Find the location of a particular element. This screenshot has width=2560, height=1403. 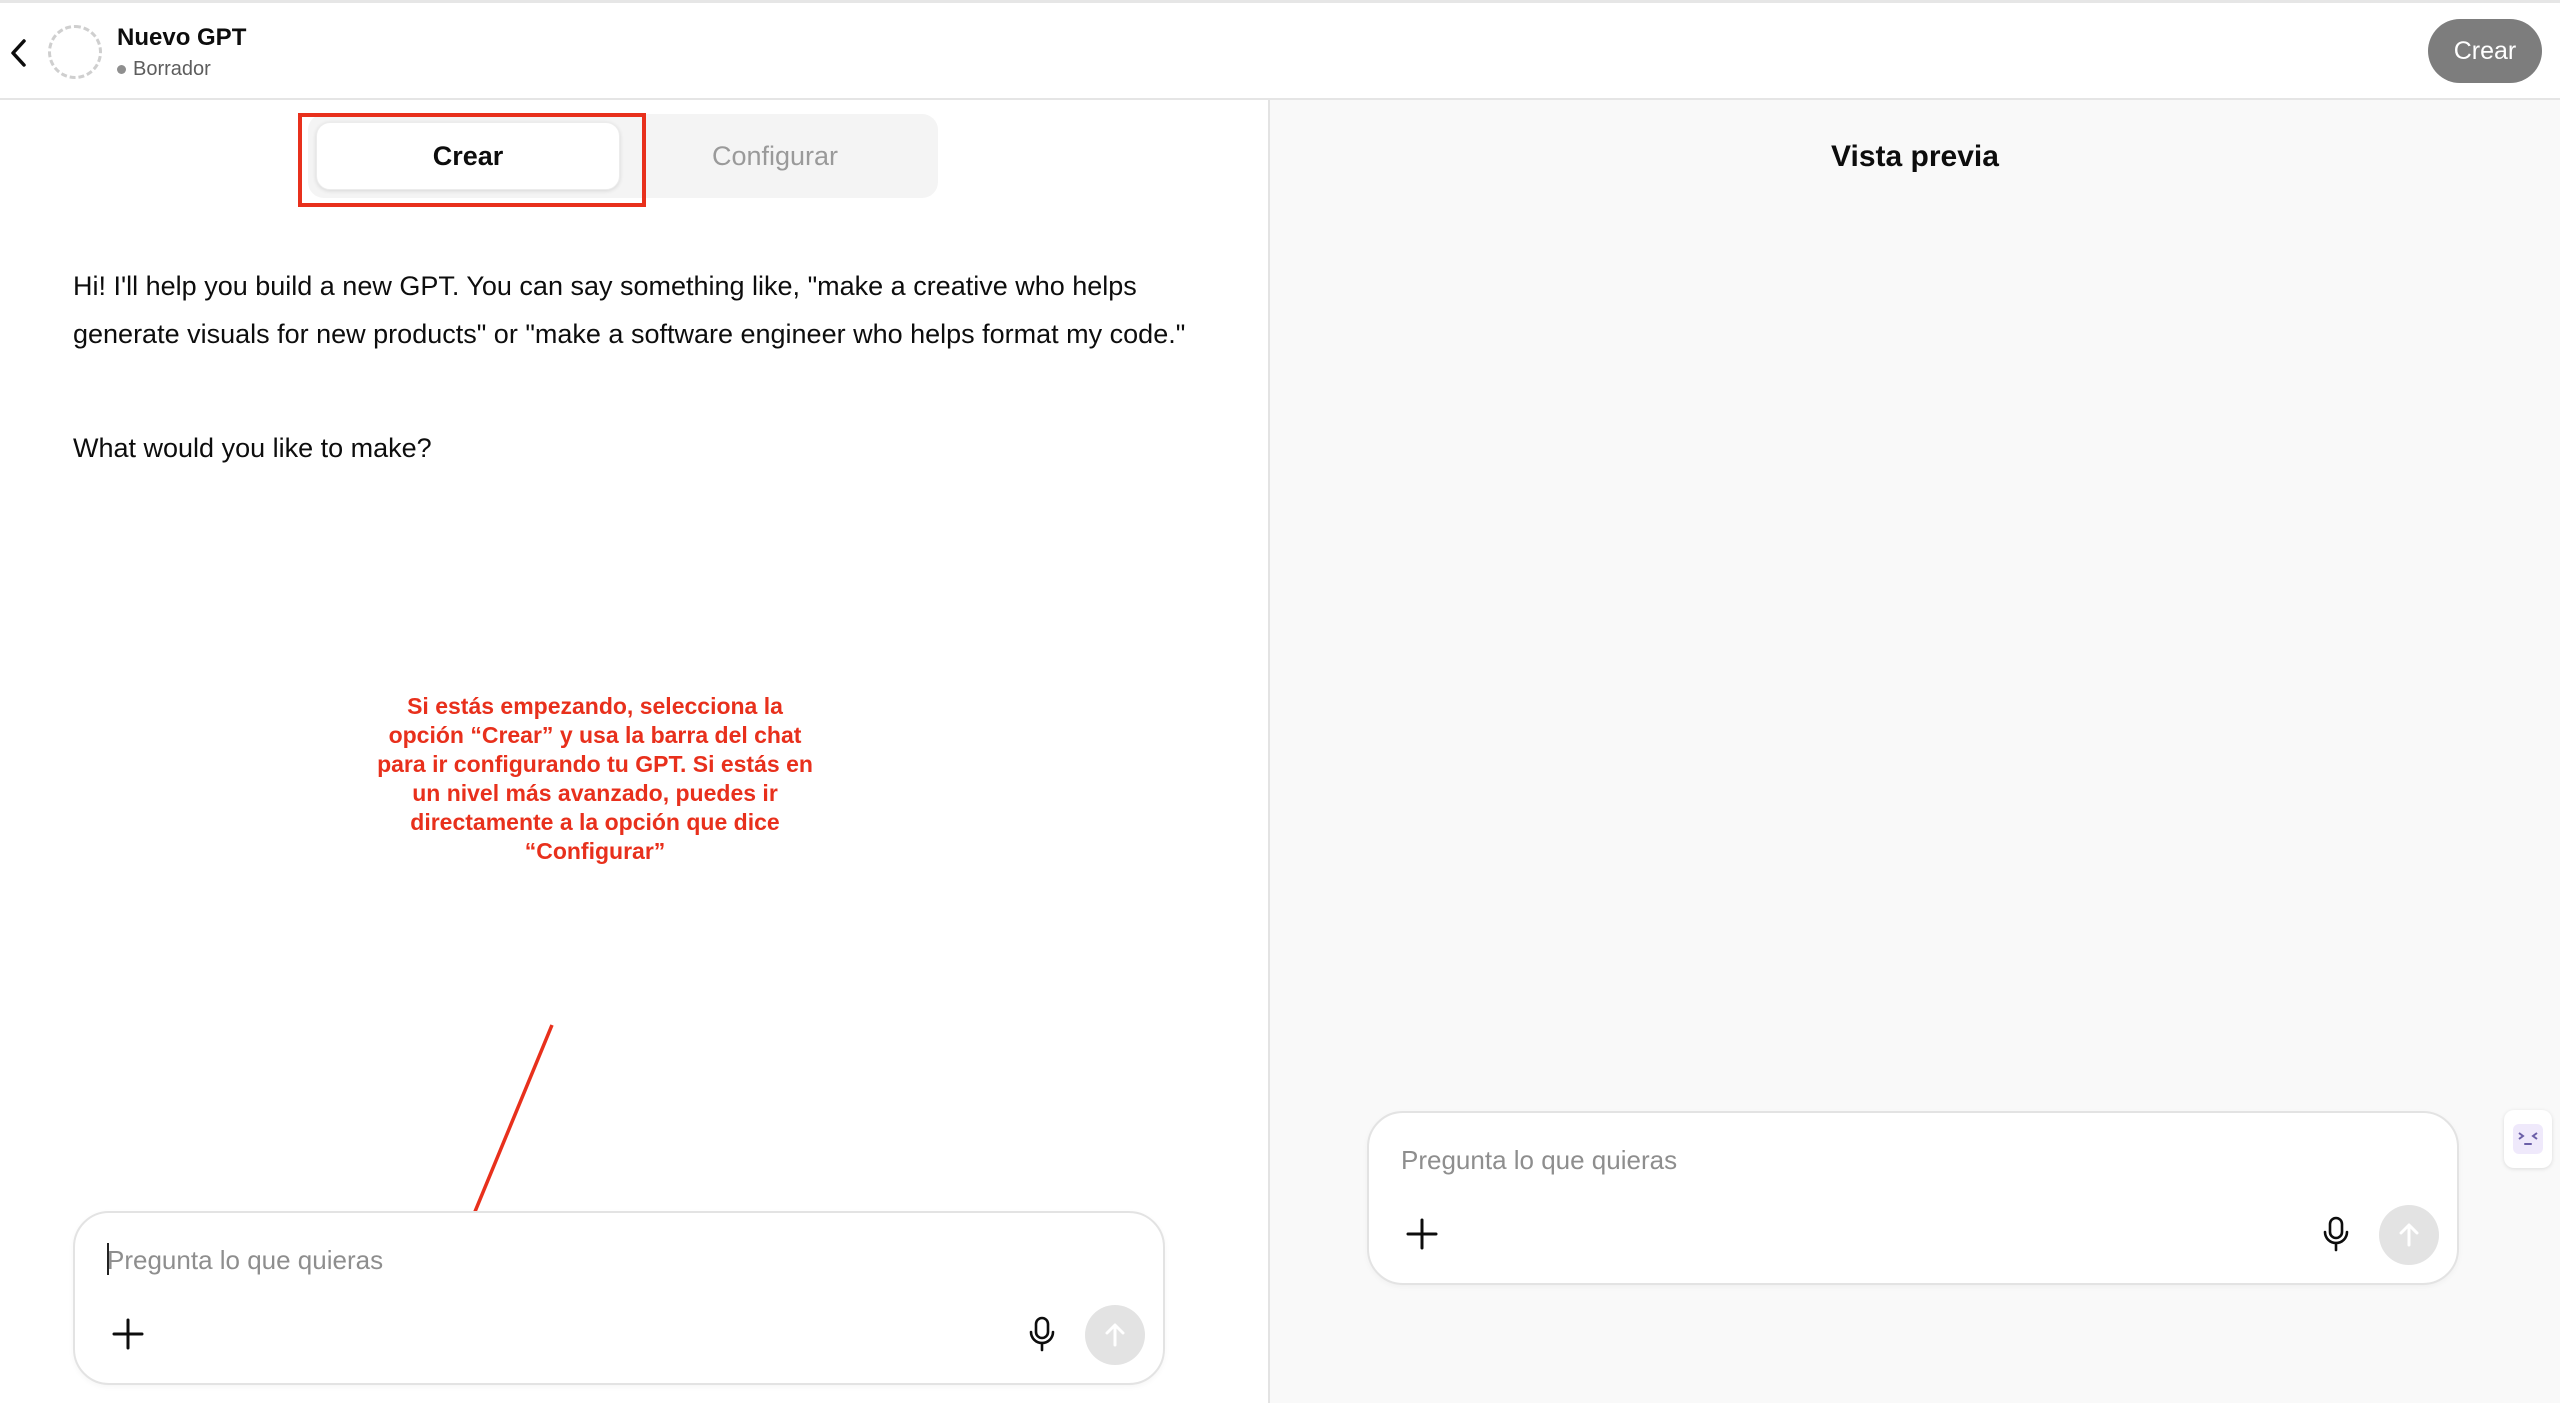

attach-button is located at coordinates (128, 1334).